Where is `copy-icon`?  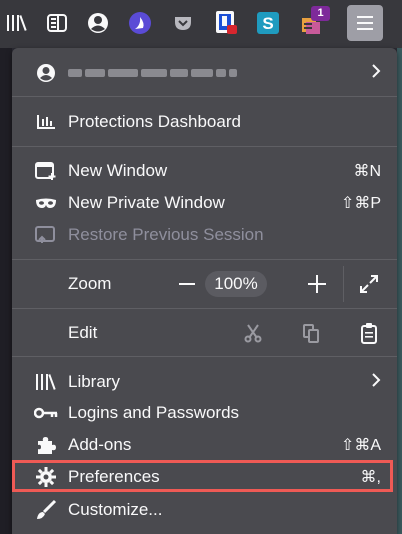 copy-icon is located at coordinates (311, 333).